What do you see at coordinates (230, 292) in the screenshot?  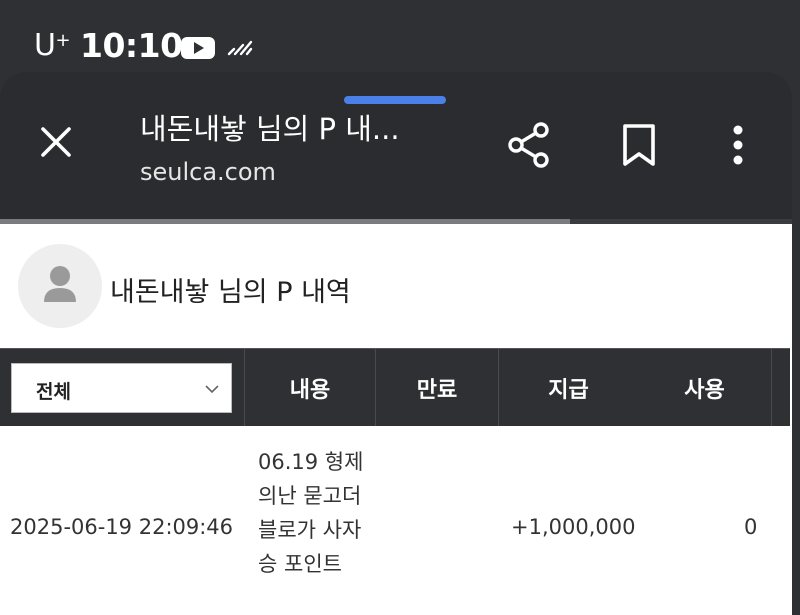 I see `profile-title: 내돈내놯 님의 P 내역` at bounding box center [230, 292].